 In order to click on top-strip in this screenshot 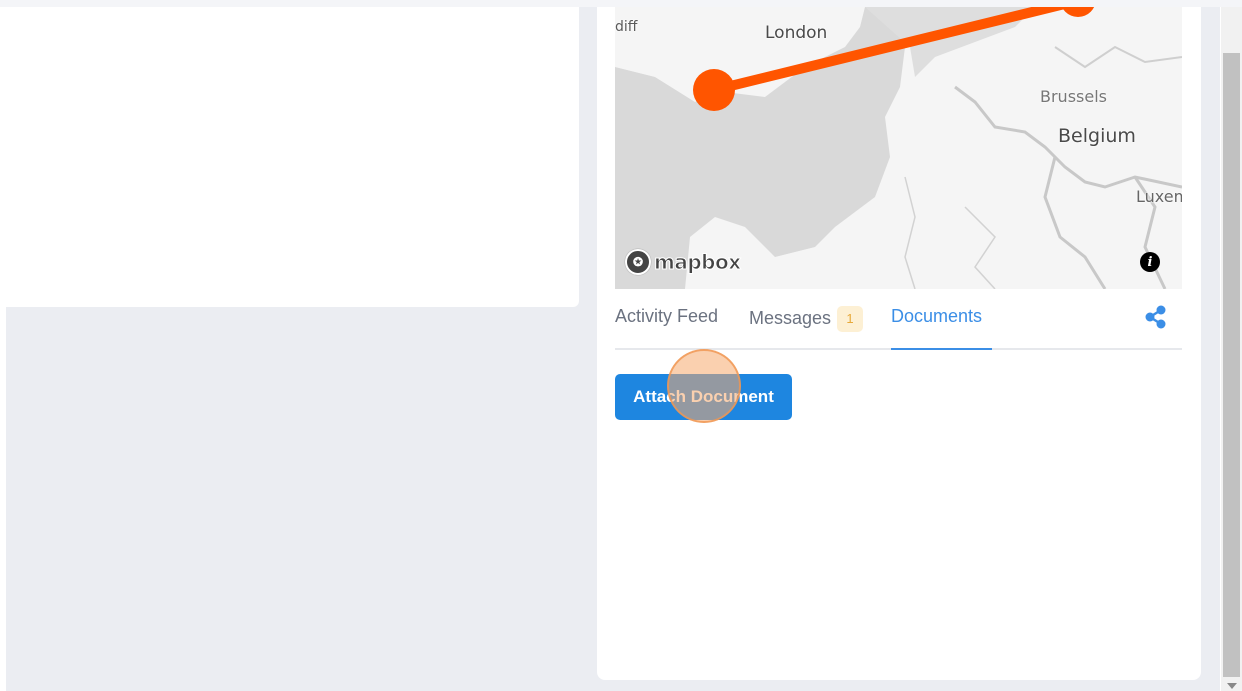, I will do `click(621, 3)`.